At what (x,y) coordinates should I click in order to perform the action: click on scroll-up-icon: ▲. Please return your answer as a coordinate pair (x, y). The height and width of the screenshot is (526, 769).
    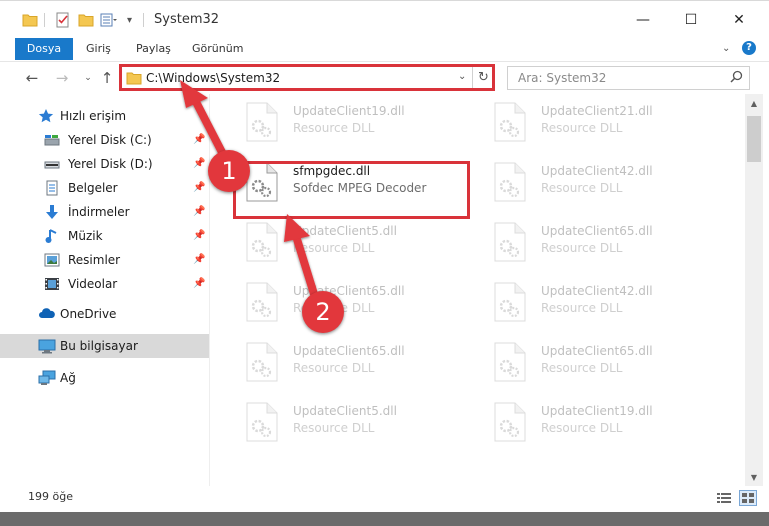
    Looking at the image, I should click on (754, 103).